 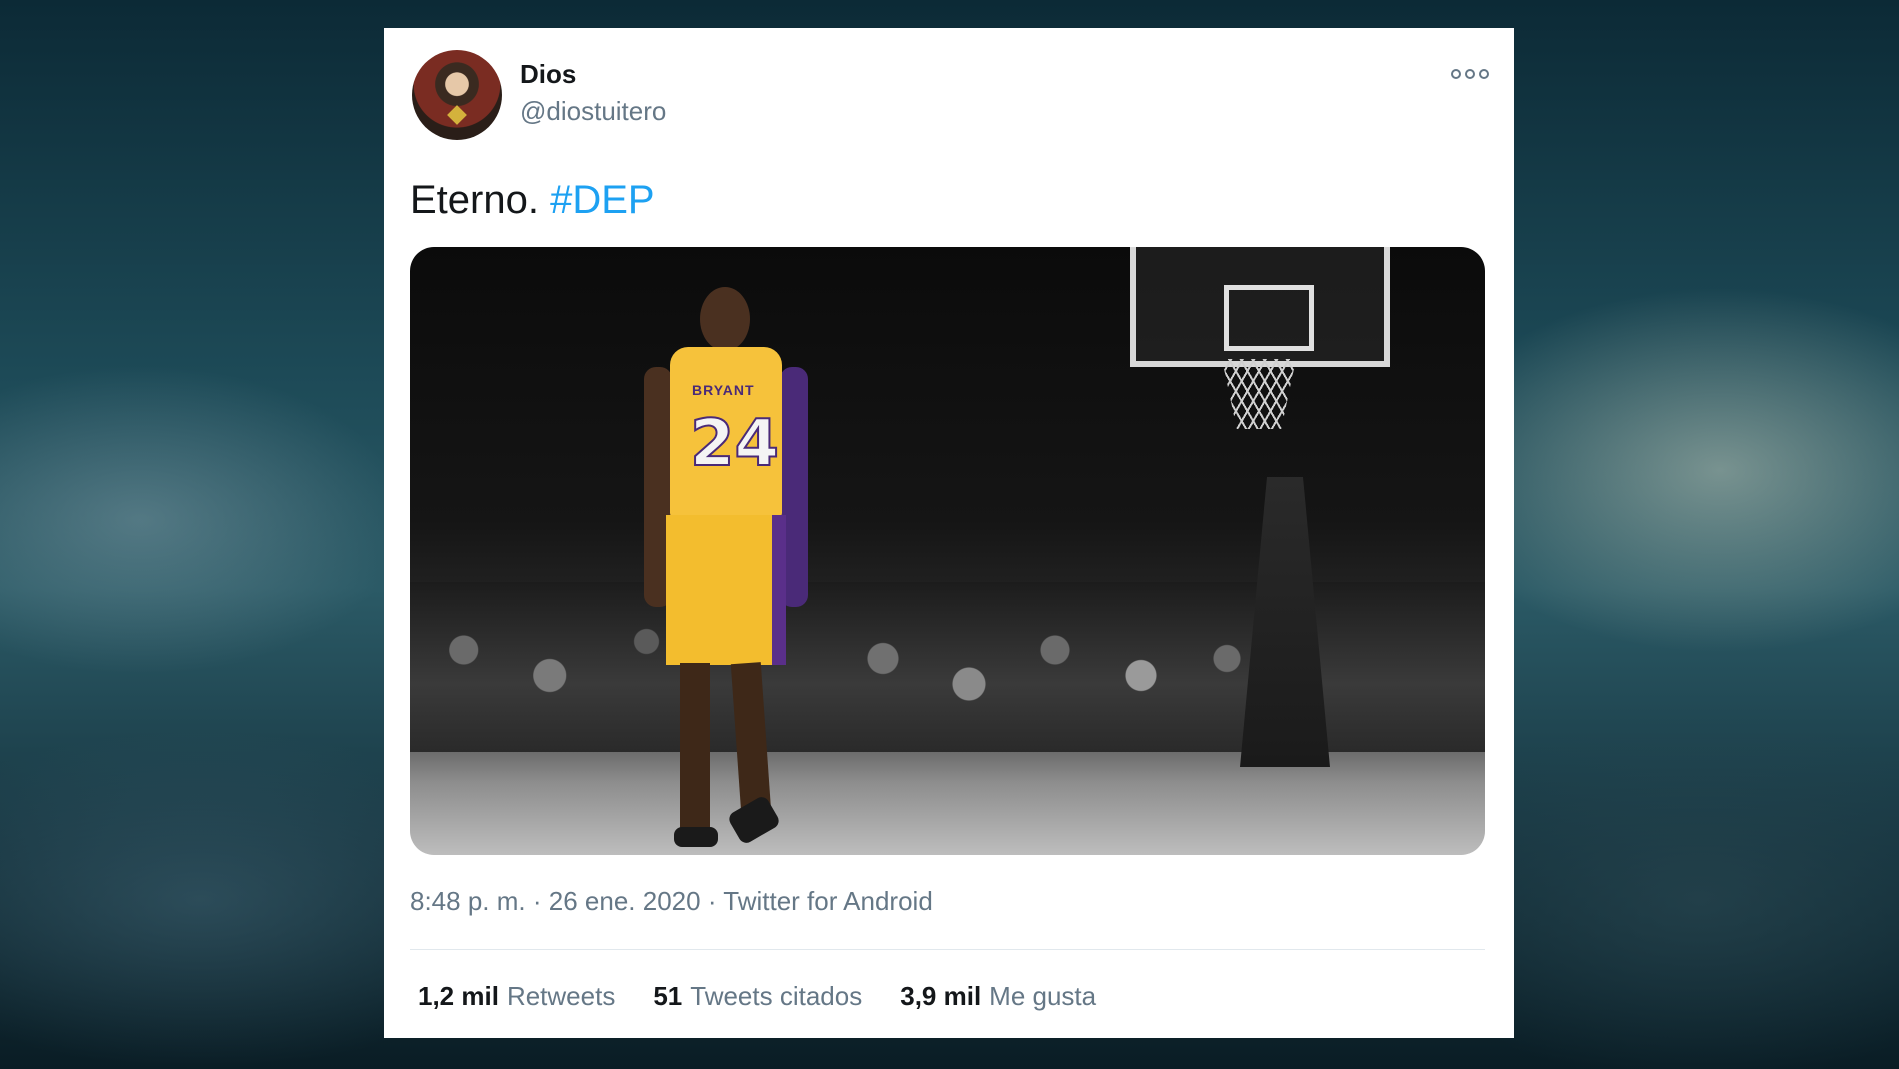 I want to click on likes-stat: 3,9 mil Me gusta, so click(x=998, y=996).